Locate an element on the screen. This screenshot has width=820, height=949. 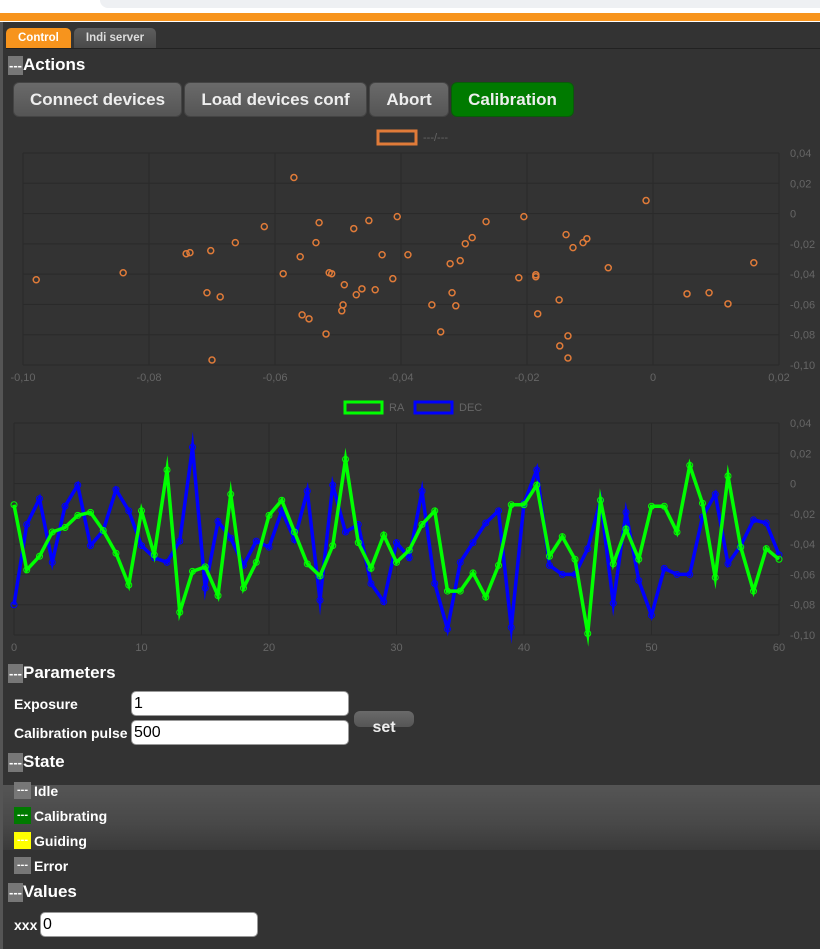
x-tick-label: -0,08 is located at coordinates (148, 378).